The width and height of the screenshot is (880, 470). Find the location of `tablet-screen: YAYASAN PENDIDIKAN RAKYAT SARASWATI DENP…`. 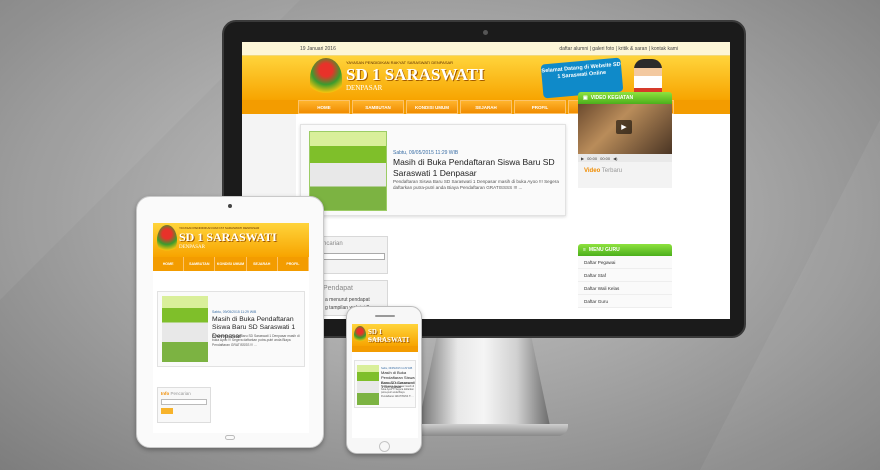

tablet-screen: YAYASAN PENDIDIKAN RAKYAT SARASWATI DENP… is located at coordinates (231, 328).